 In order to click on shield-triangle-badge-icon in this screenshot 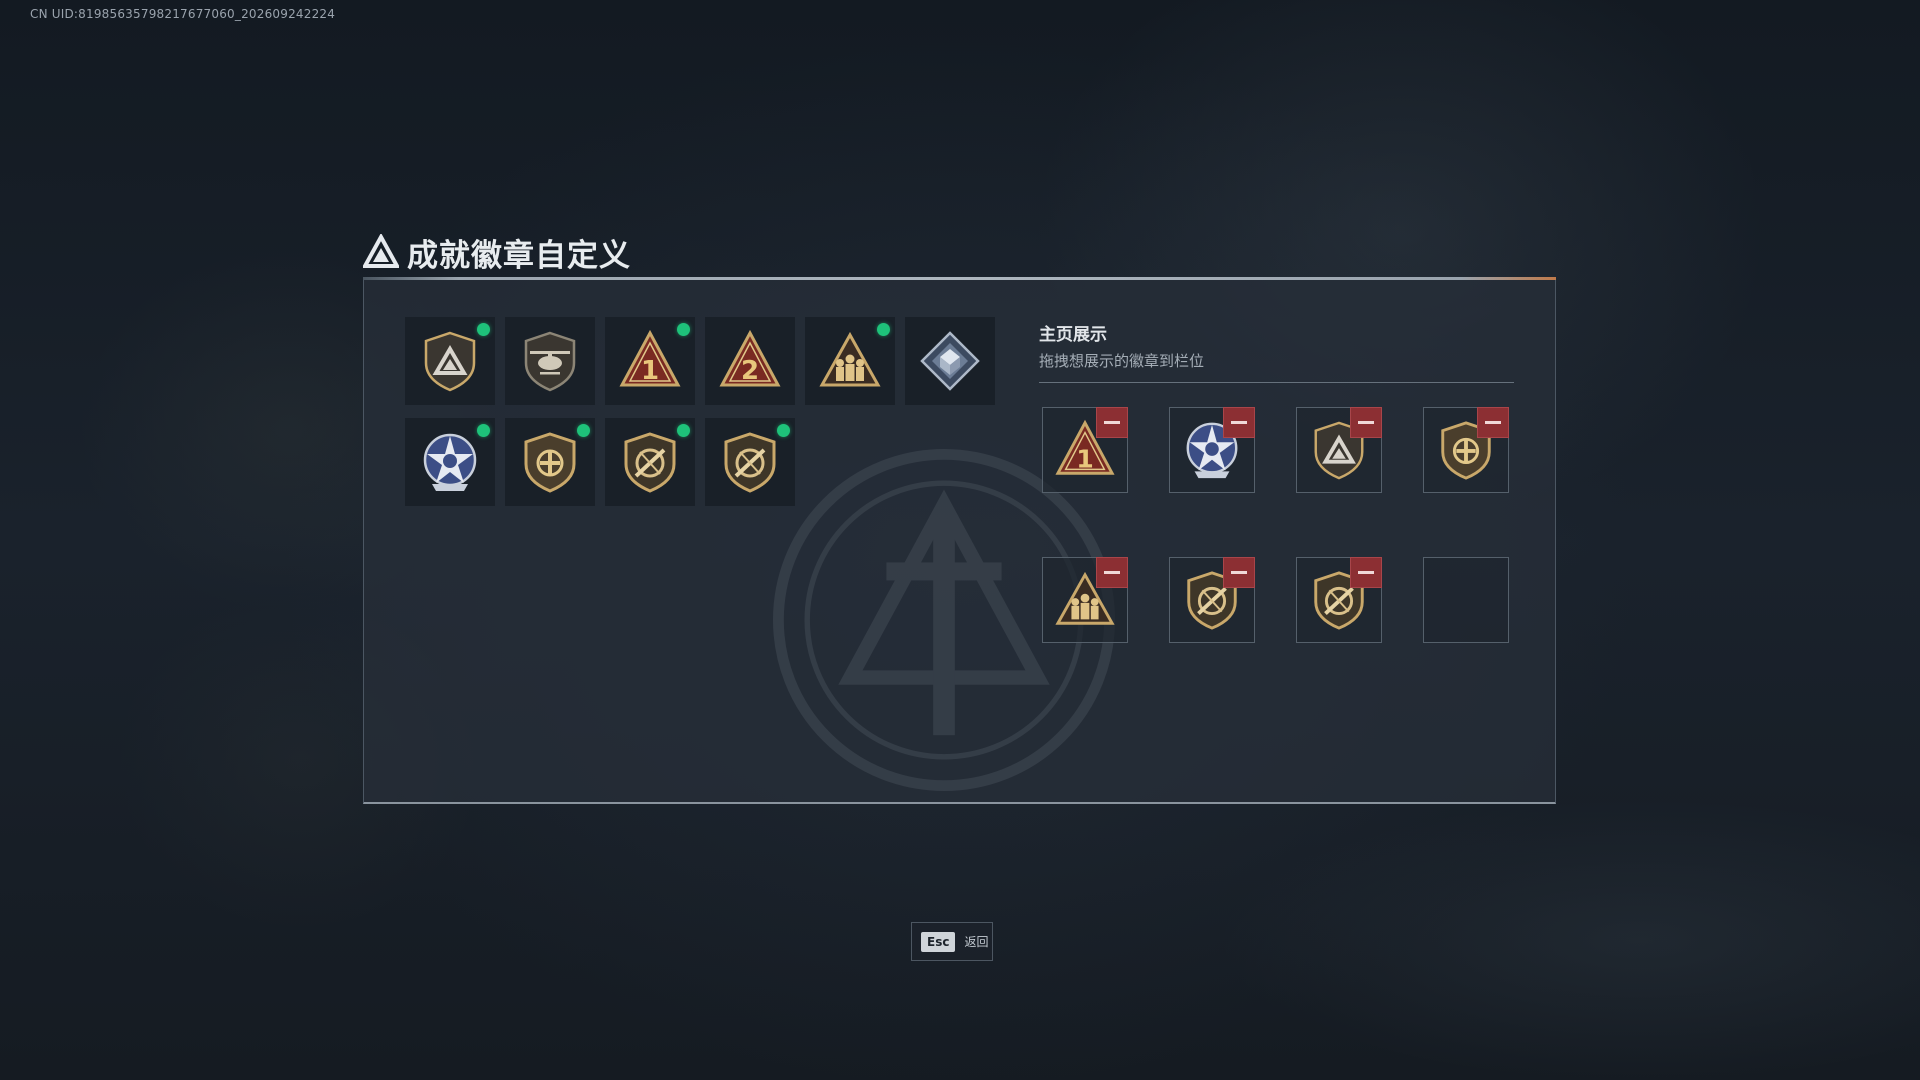, I will do `click(450, 361)`.